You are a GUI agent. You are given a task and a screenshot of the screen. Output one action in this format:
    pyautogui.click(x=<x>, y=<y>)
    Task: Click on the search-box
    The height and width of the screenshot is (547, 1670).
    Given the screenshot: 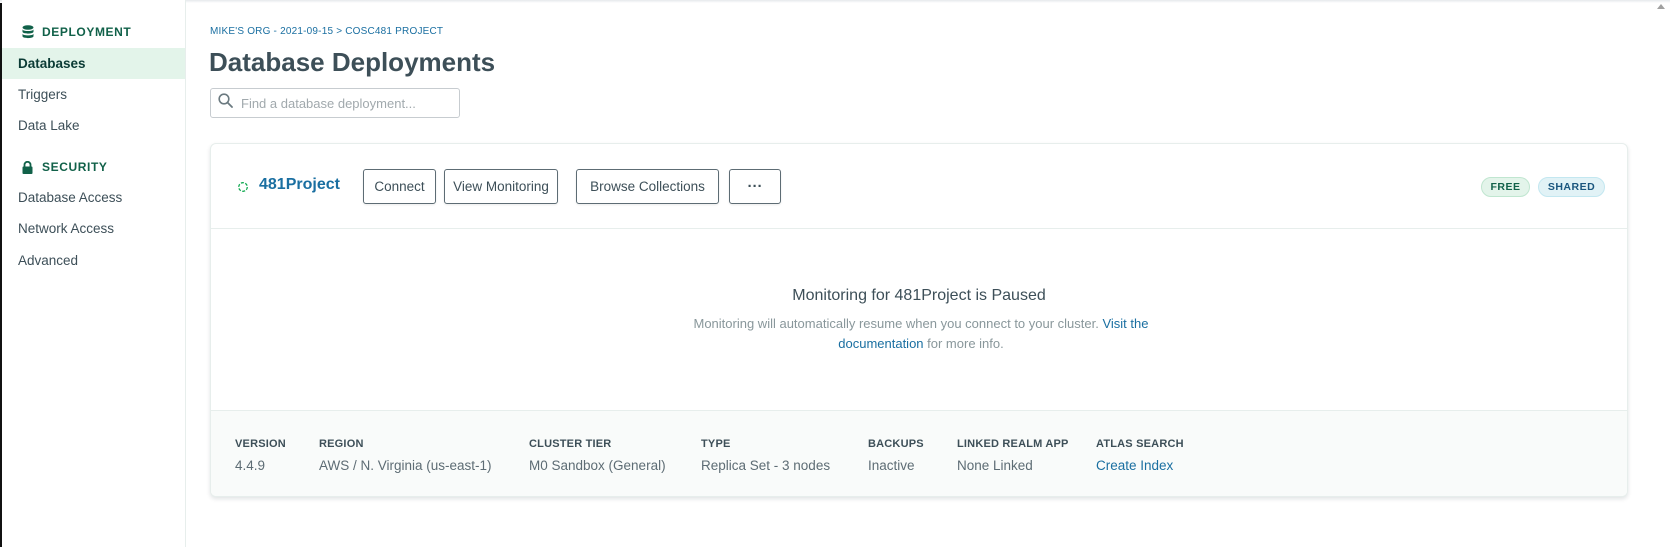 What is the action you would take?
    pyautogui.click(x=335, y=103)
    